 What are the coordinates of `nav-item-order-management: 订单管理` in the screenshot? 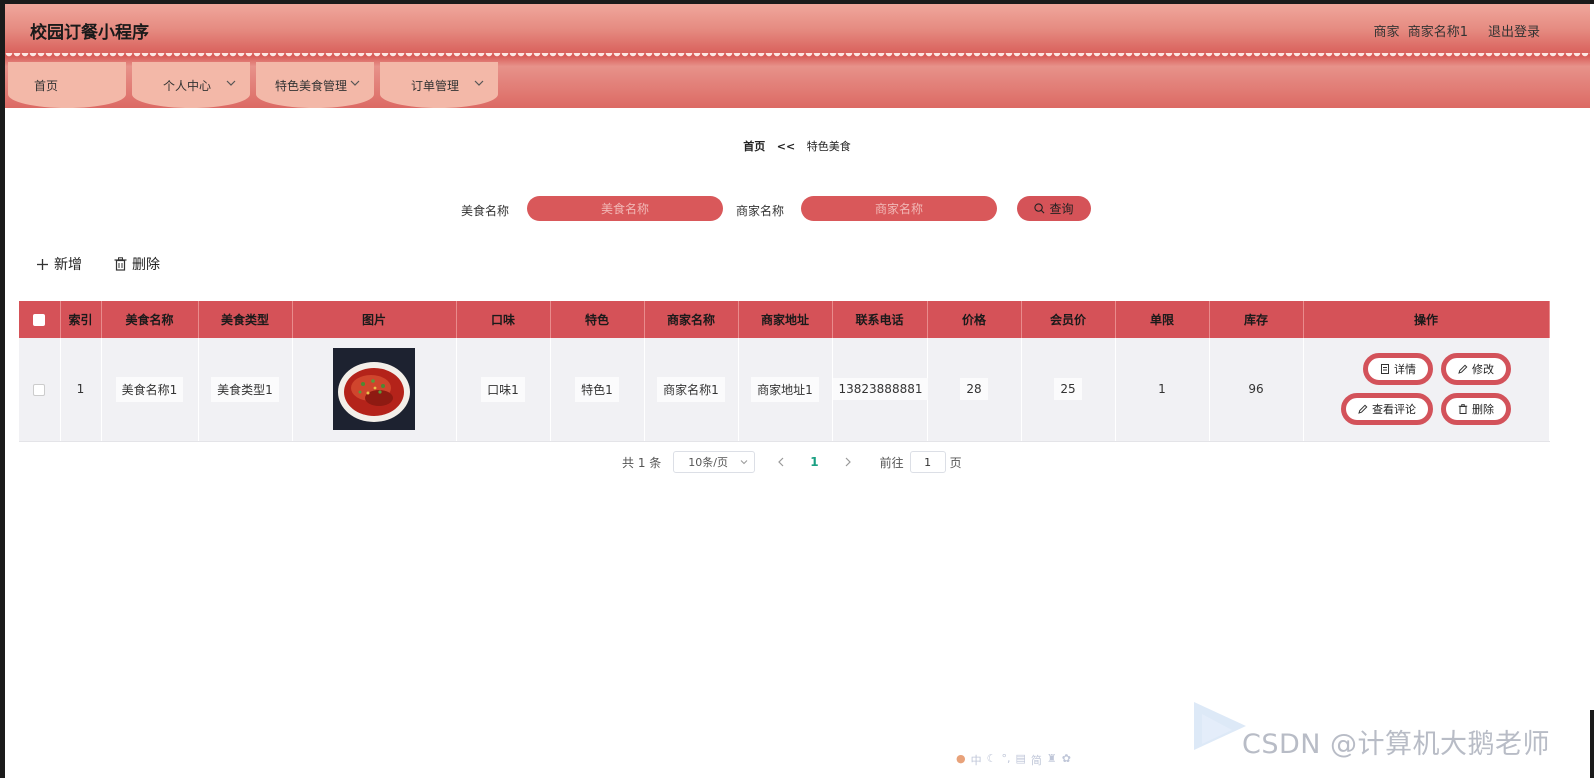 It's located at (439, 85).